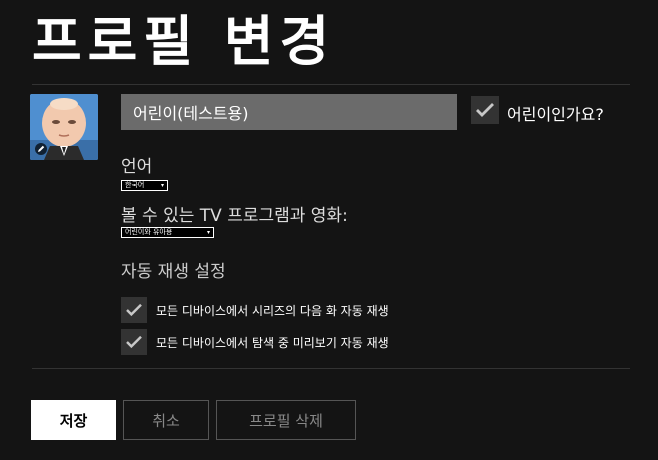 This screenshot has height=460, width=658. I want to click on autoplay-previews-checkbox, so click(134, 342).